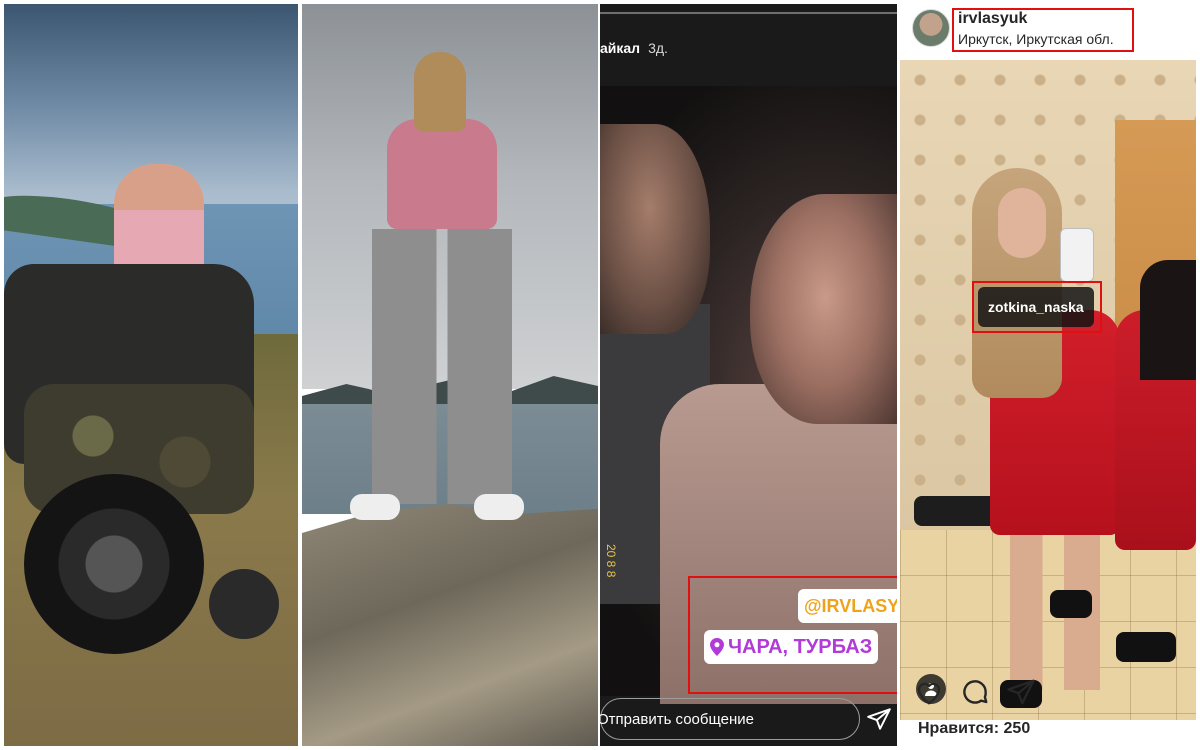 This screenshot has height=750, width=1200. Describe the element at coordinates (800, 646) in the screenshot. I see `location-sticker-label: ЧАРА, ТУРБАЗ` at that location.